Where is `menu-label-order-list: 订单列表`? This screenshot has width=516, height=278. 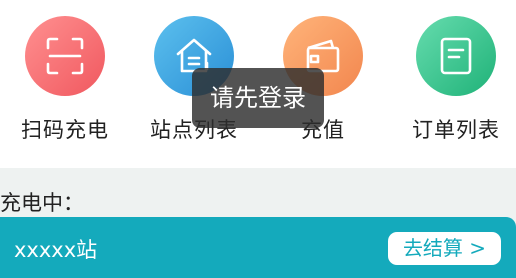
menu-label-order-list: 订单列表 is located at coordinates (456, 130).